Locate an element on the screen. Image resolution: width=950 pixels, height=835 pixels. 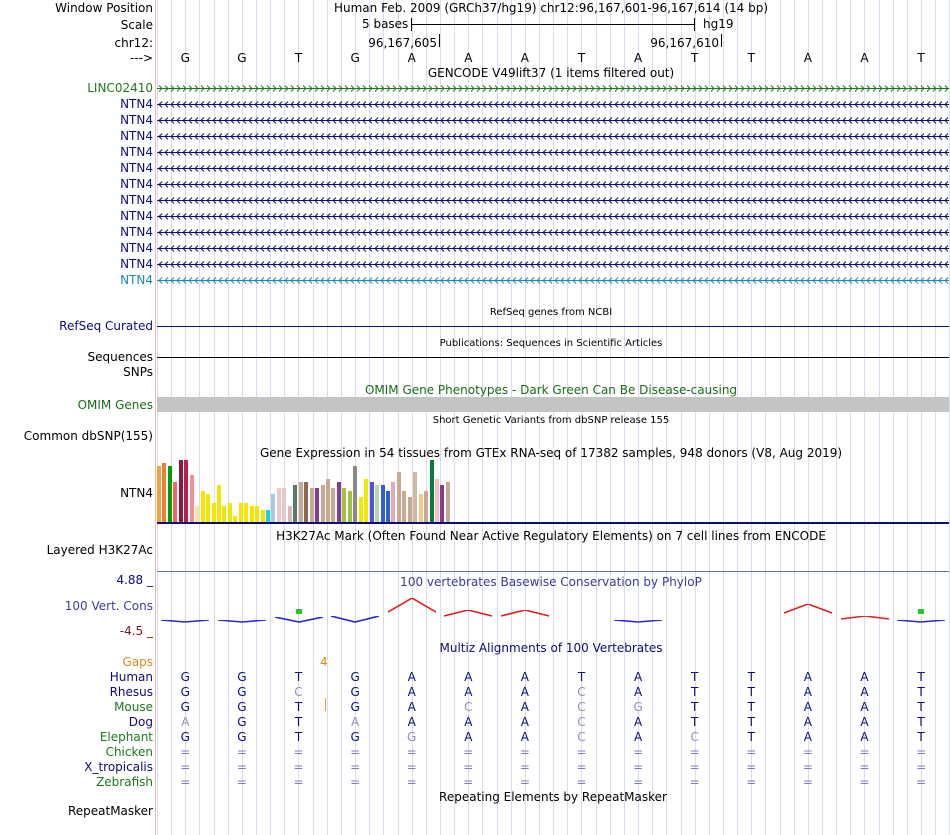
repeatmasker-track-label: RepeatMasker is located at coordinates (110, 811).